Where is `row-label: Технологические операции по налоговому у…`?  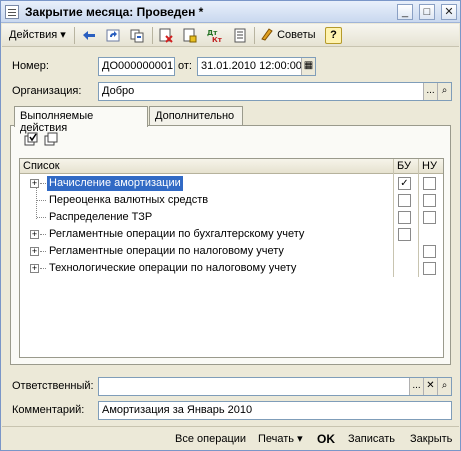 row-label: Технологические операции по налоговому у… is located at coordinates (173, 268).